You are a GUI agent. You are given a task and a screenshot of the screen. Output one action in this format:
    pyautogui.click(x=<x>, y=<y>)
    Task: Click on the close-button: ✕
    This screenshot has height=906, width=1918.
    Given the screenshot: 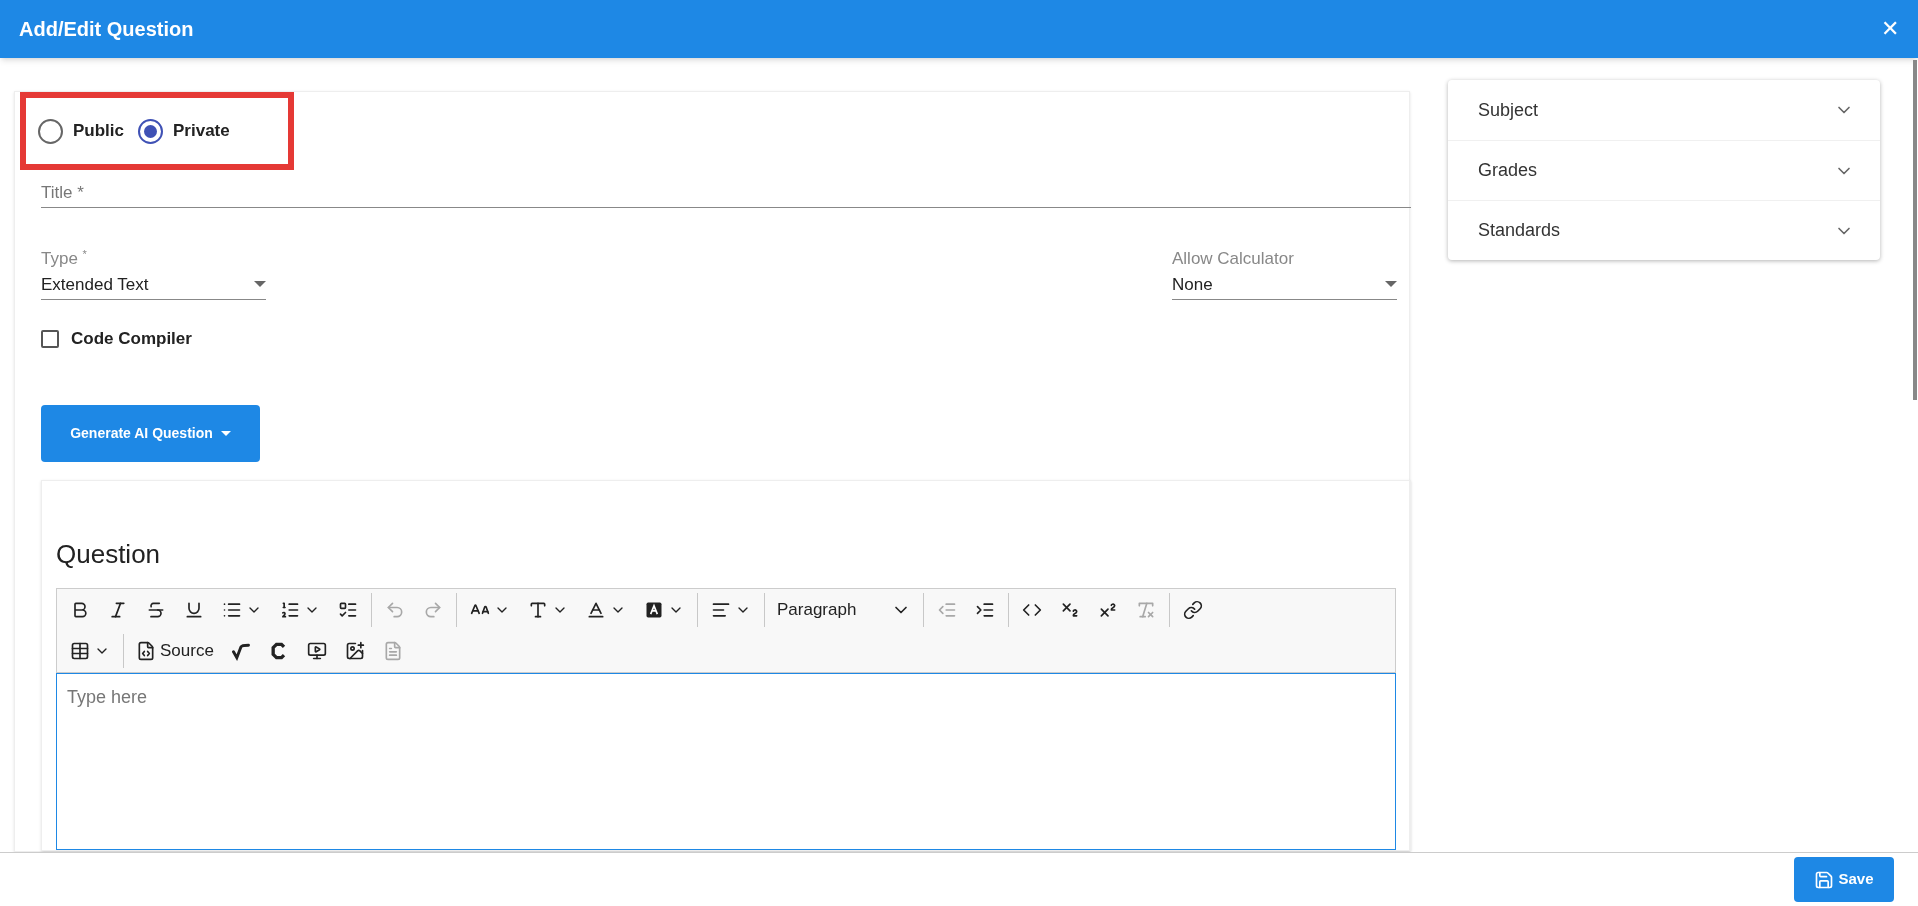 What is the action you would take?
    pyautogui.click(x=1890, y=29)
    